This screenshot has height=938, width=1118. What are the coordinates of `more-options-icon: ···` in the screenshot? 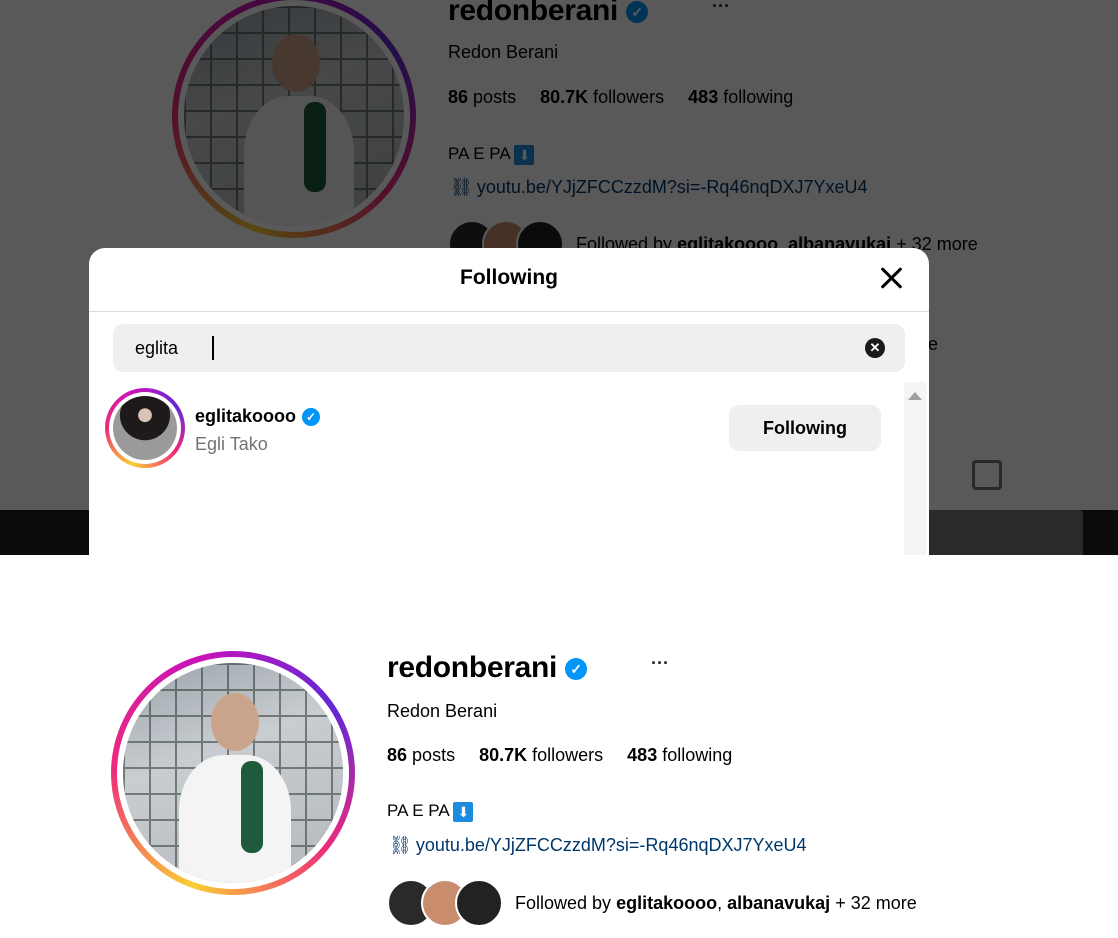 It's located at (660, 663).